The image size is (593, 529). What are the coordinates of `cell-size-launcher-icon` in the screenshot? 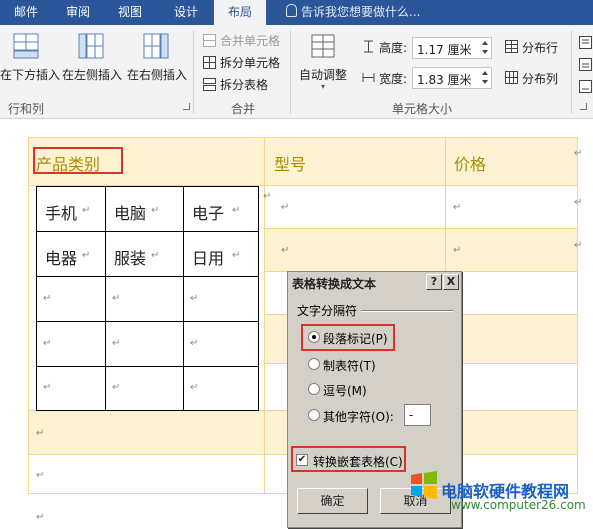 It's located at (583, 106).